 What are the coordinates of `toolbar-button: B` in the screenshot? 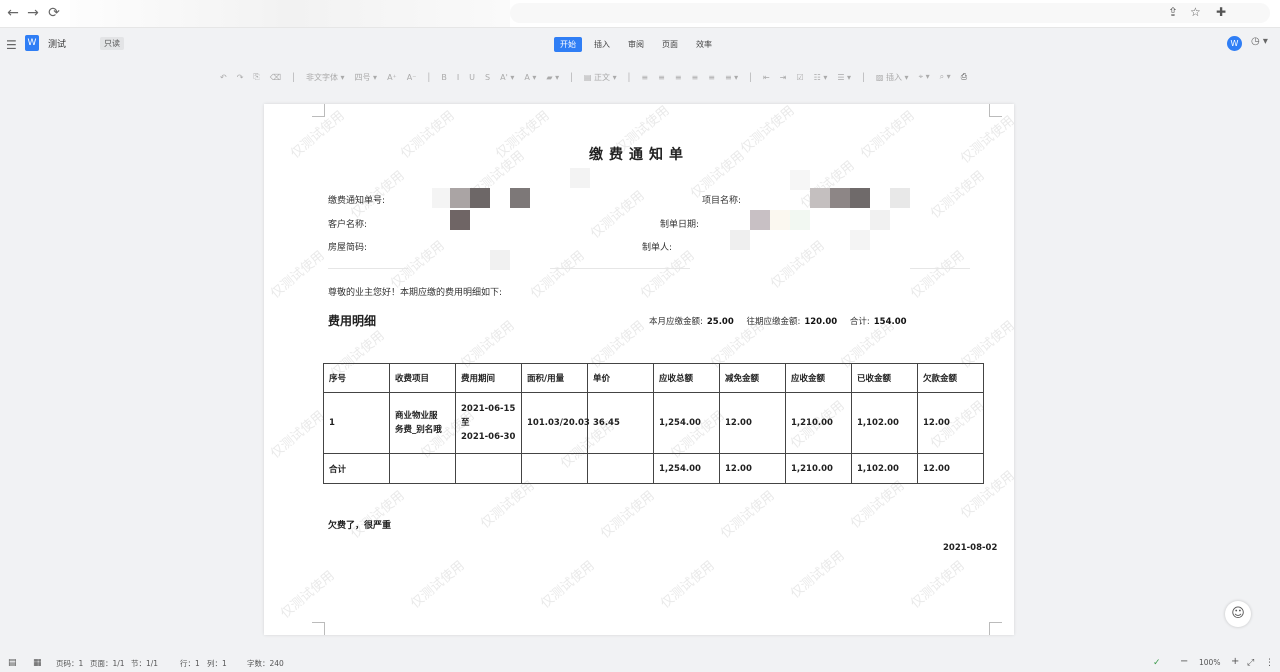 It's located at (444, 77).